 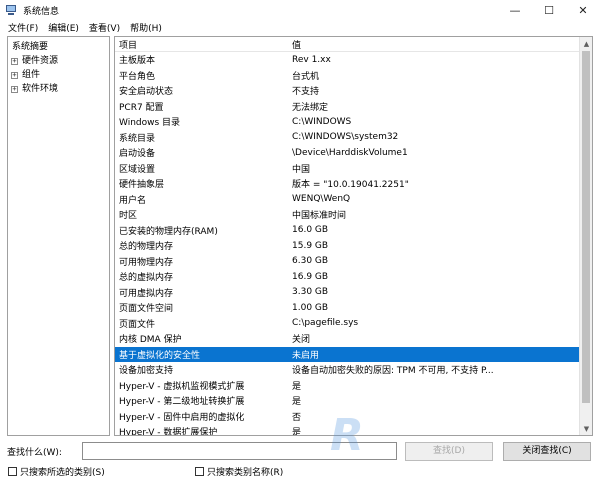 I want to click on row-value-cell: \Device\HarddiskVolume1, so click(x=350, y=152).